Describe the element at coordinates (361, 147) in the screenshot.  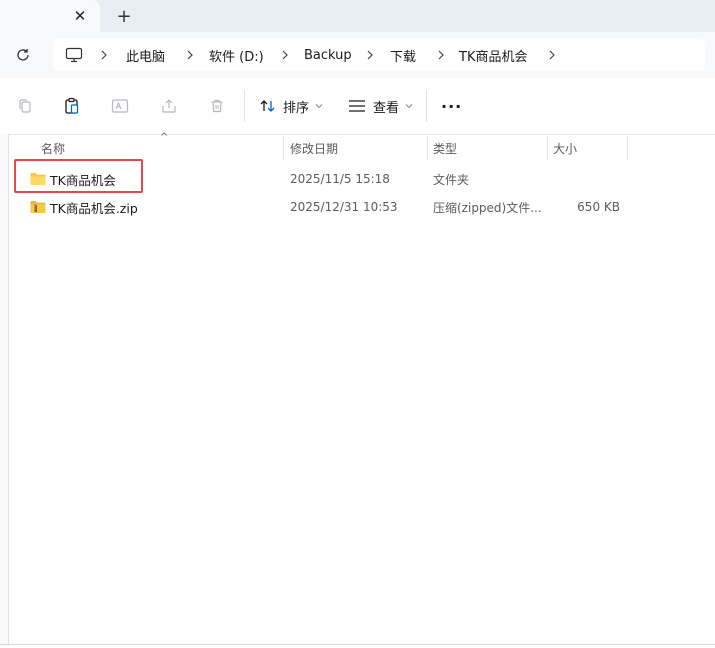
I see `column-header-row: ^ 名称 修改日期 类型 大小` at that location.